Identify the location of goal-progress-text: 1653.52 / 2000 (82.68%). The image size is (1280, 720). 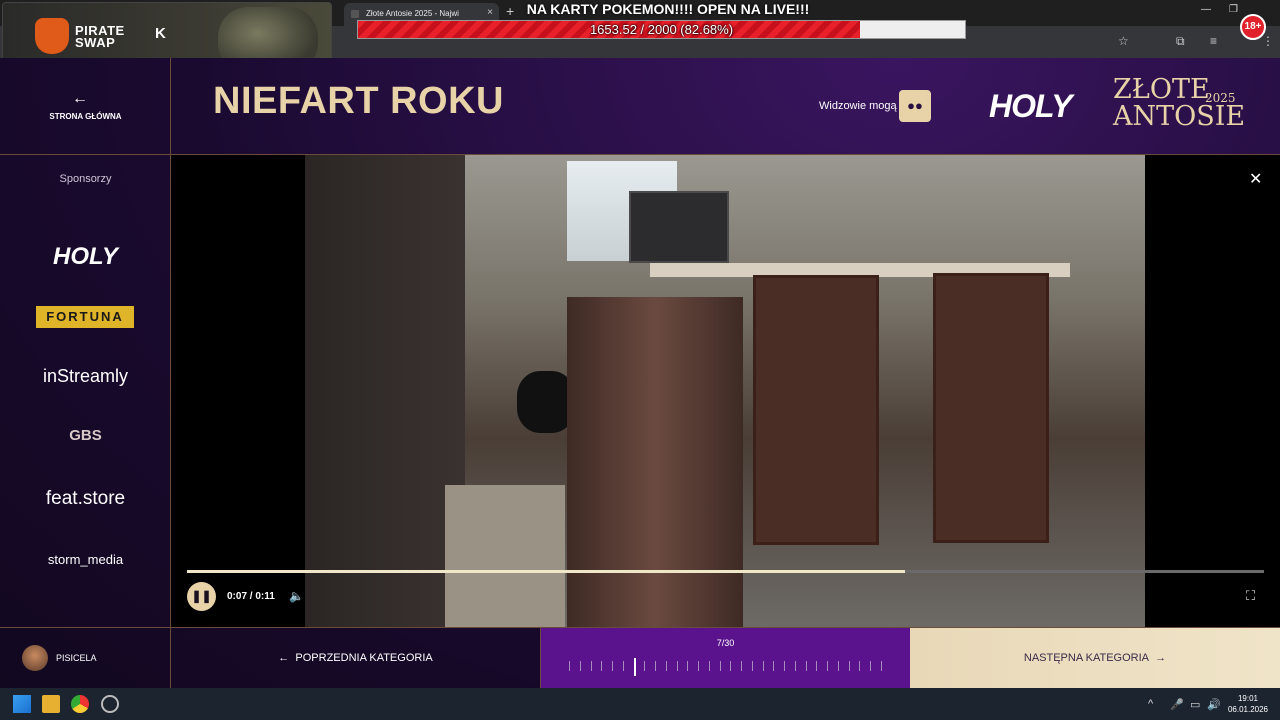
(661, 29).